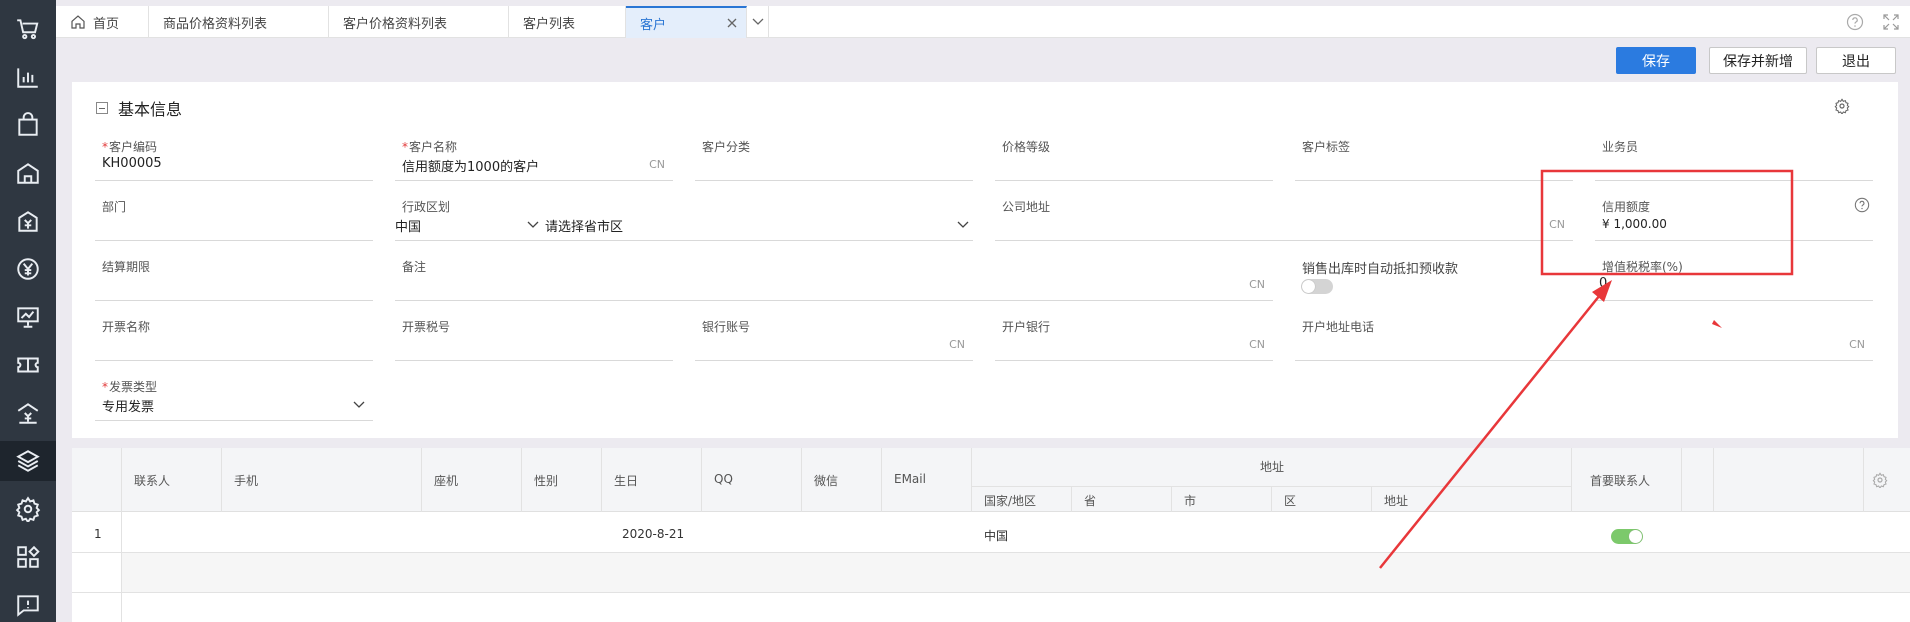  Describe the element at coordinates (1396, 501) in the screenshot. I see `header-address: 地址` at that location.